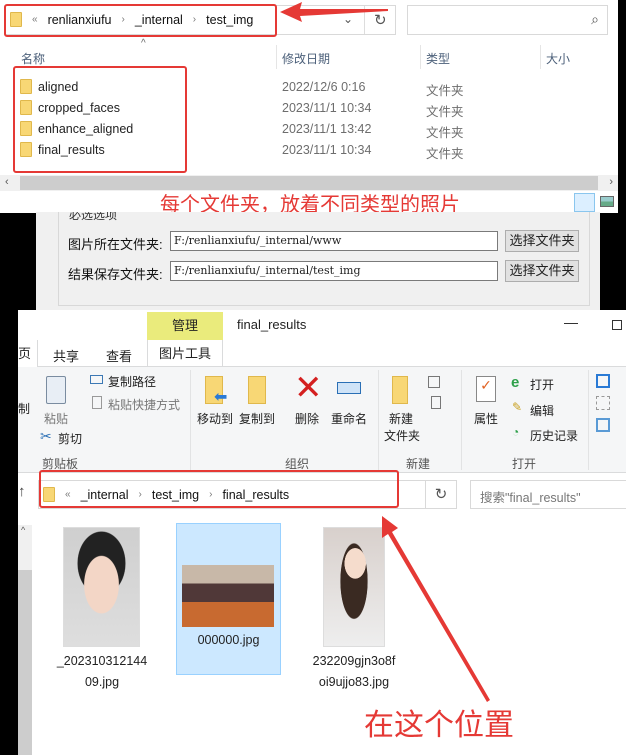 The height and width of the screenshot is (755, 626). What do you see at coordinates (507, 20) in the screenshot?
I see `search-input: ⌕` at bounding box center [507, 20].